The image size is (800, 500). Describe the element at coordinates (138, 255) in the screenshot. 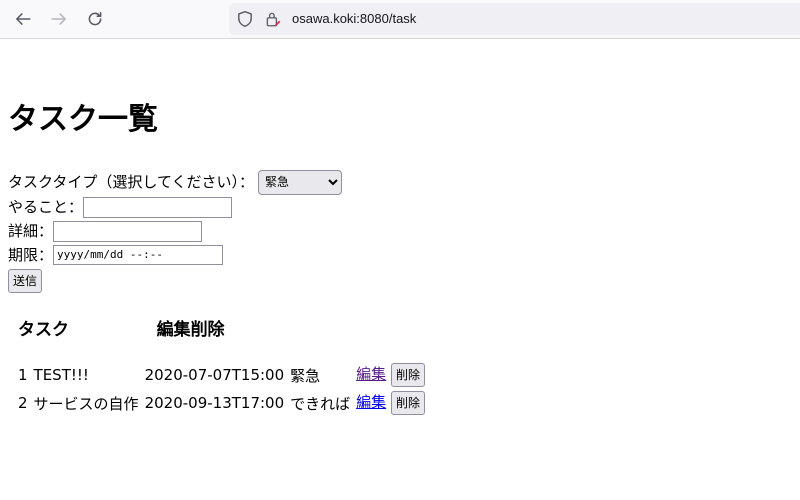

I see `deadline-input: yyyy/mm/dd --:--` at that location.